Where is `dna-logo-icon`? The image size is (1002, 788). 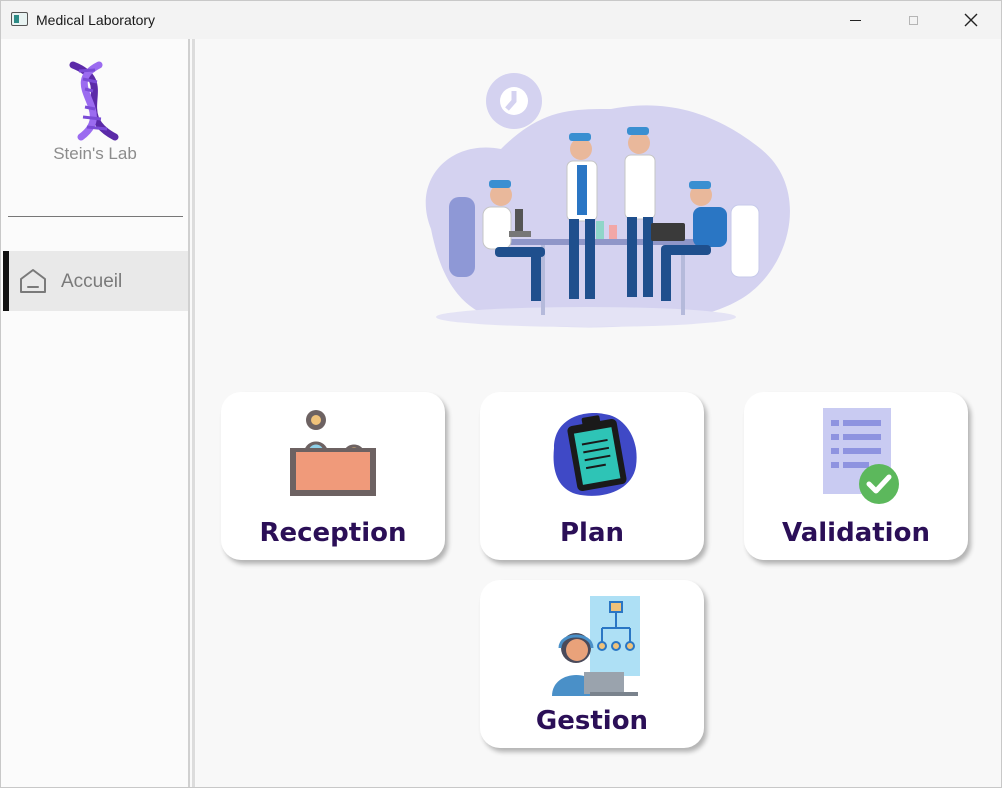 dna-logo-icon is located at coordinates (95, 101).